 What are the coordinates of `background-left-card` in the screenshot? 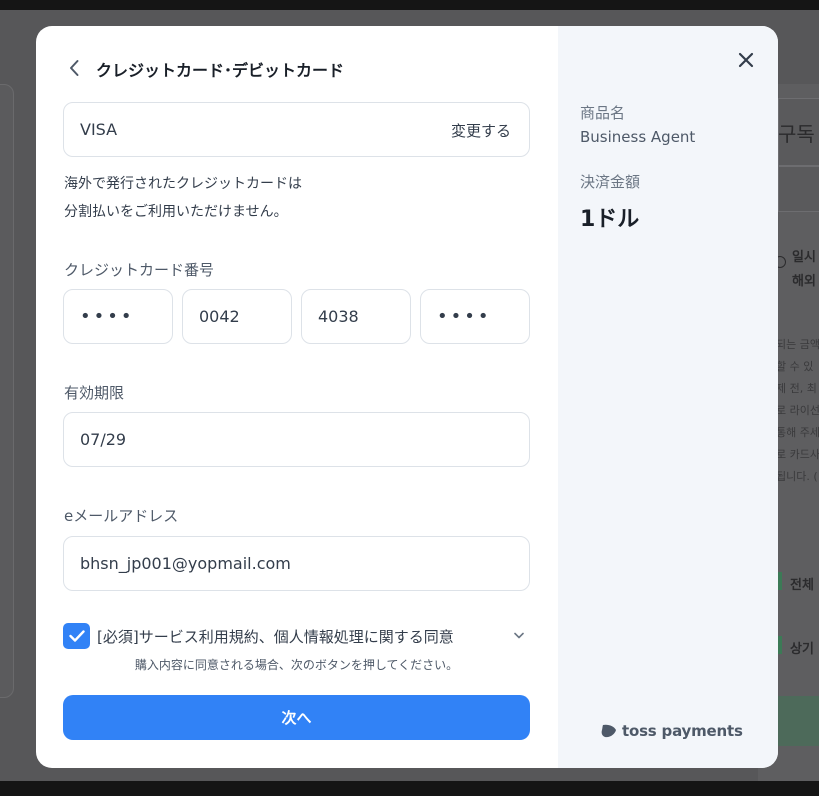 It's located at (7, 391).